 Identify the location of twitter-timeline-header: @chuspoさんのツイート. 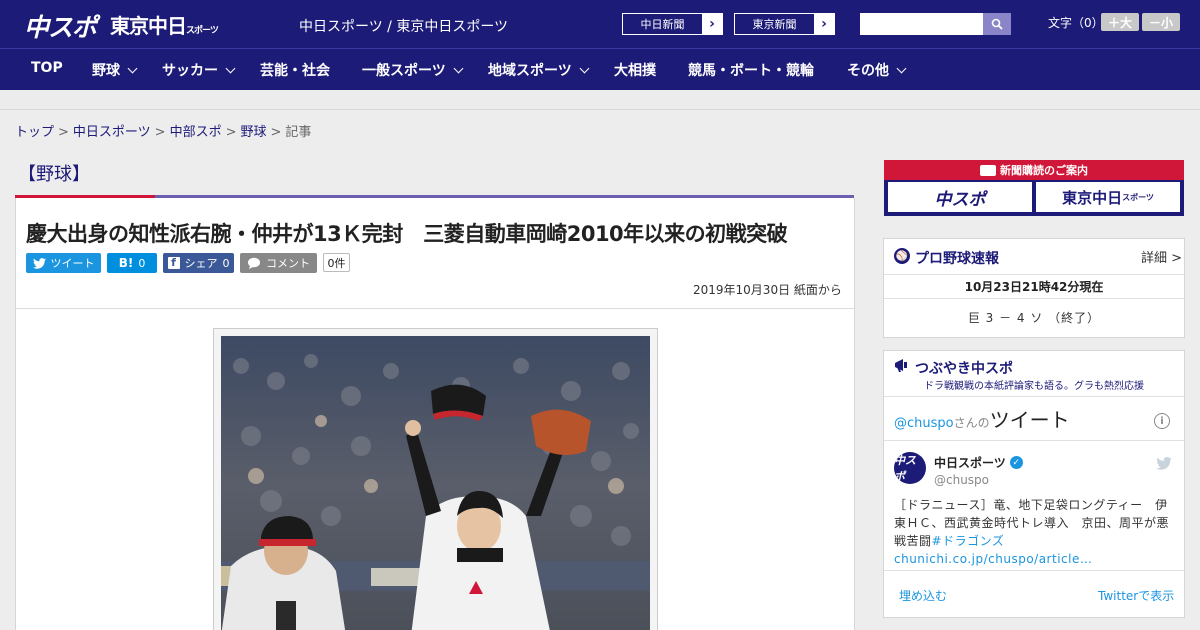
(982, 418).